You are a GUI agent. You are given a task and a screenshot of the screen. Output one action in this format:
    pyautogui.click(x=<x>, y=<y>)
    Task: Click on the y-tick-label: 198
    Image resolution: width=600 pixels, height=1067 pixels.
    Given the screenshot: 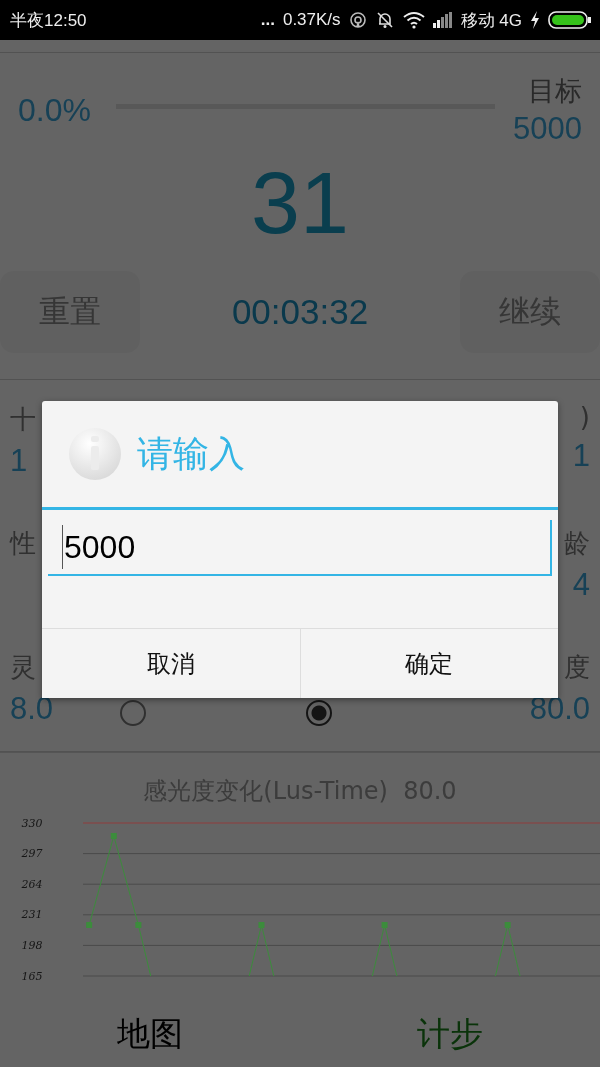 What is the action you would take?
    pyautogui.click(x=32, y=945)
    